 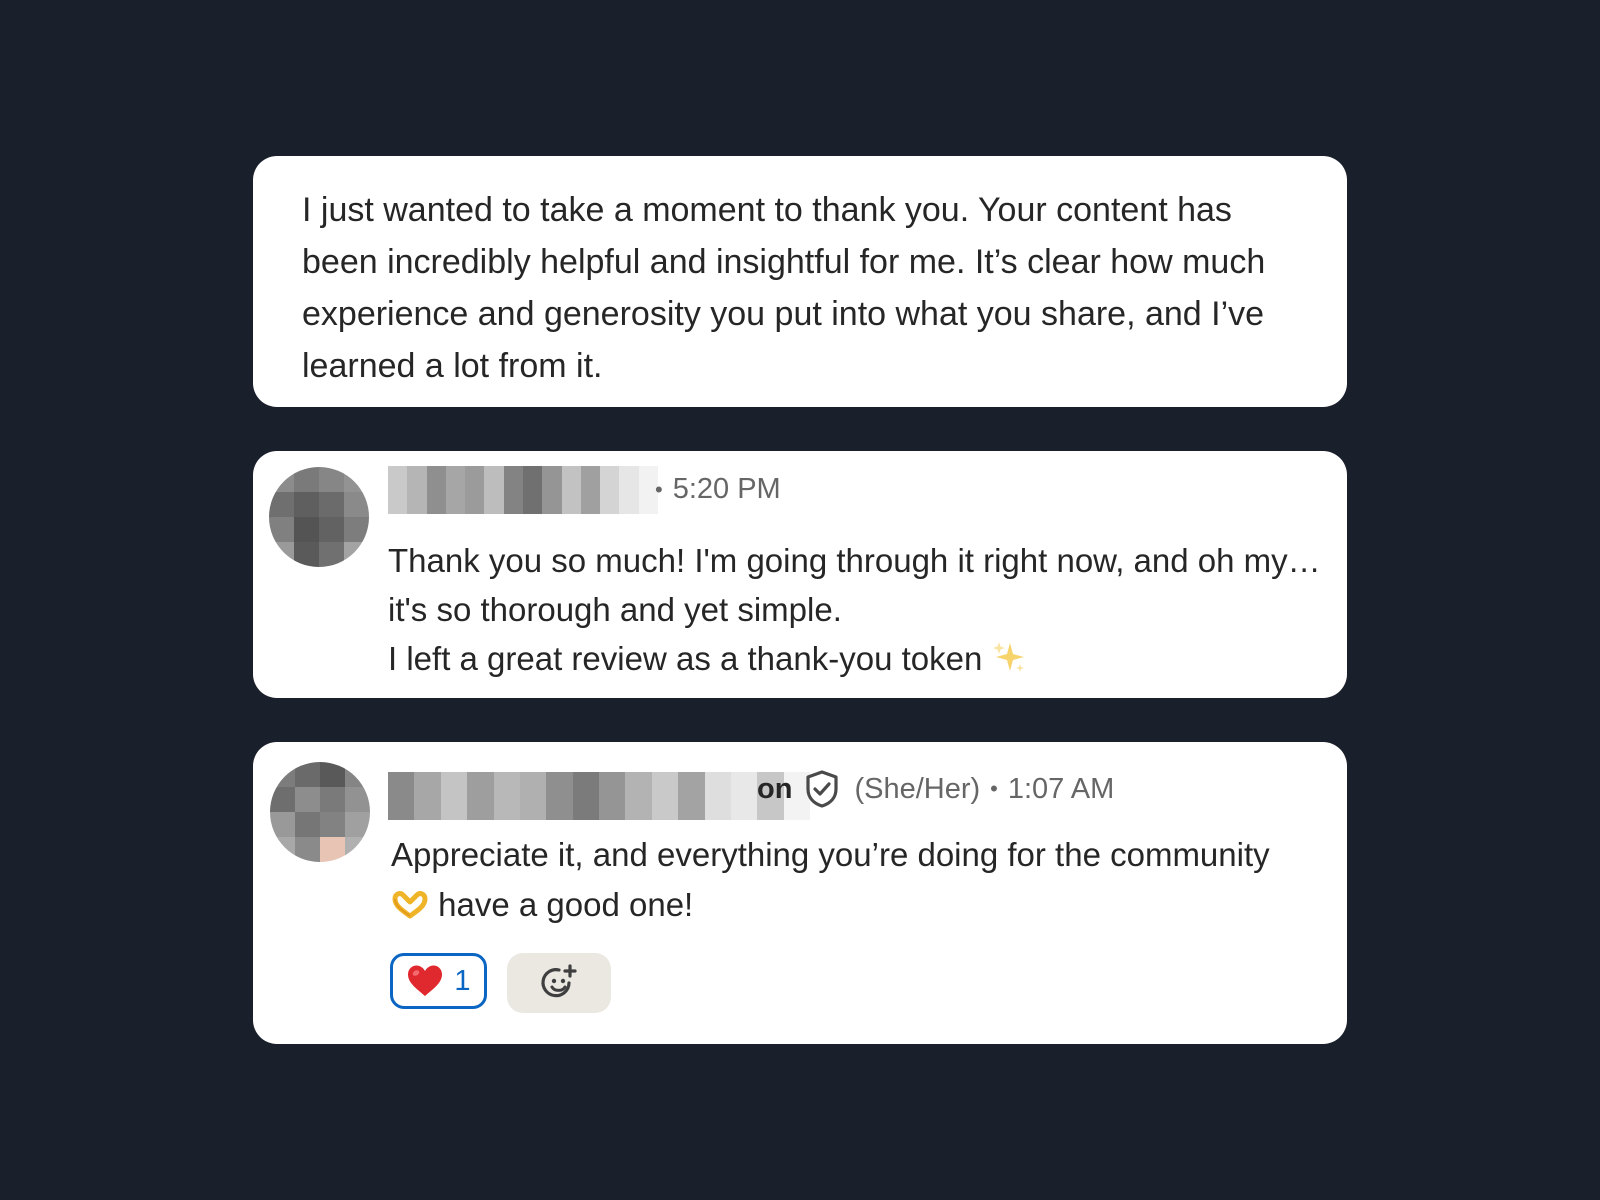 I want to click on pronouns: (She/Her), so click(x=917, y=788).